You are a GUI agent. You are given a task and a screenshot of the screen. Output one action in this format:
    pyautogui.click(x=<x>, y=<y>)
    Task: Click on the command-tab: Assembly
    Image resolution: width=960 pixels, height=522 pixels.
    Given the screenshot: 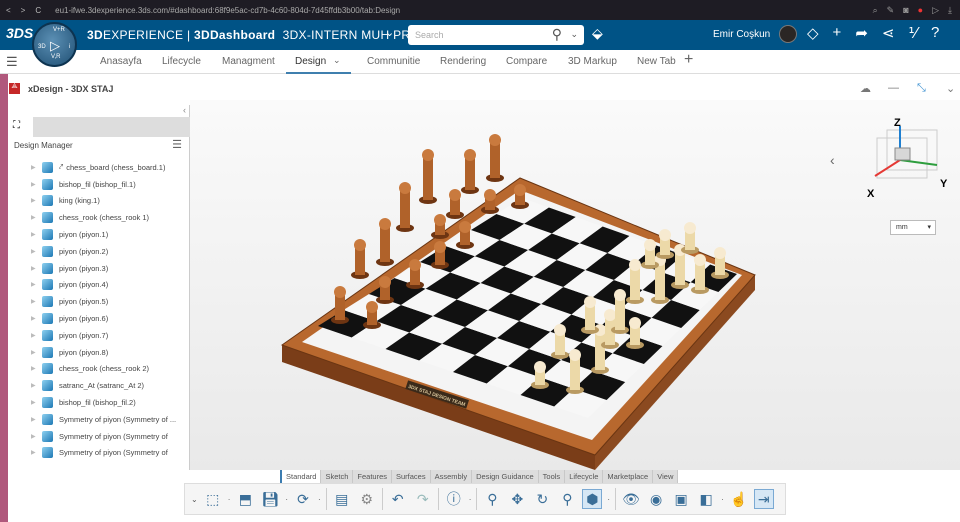 What is the action you would take?
    pyautogui.click(x=451, y=476)
    